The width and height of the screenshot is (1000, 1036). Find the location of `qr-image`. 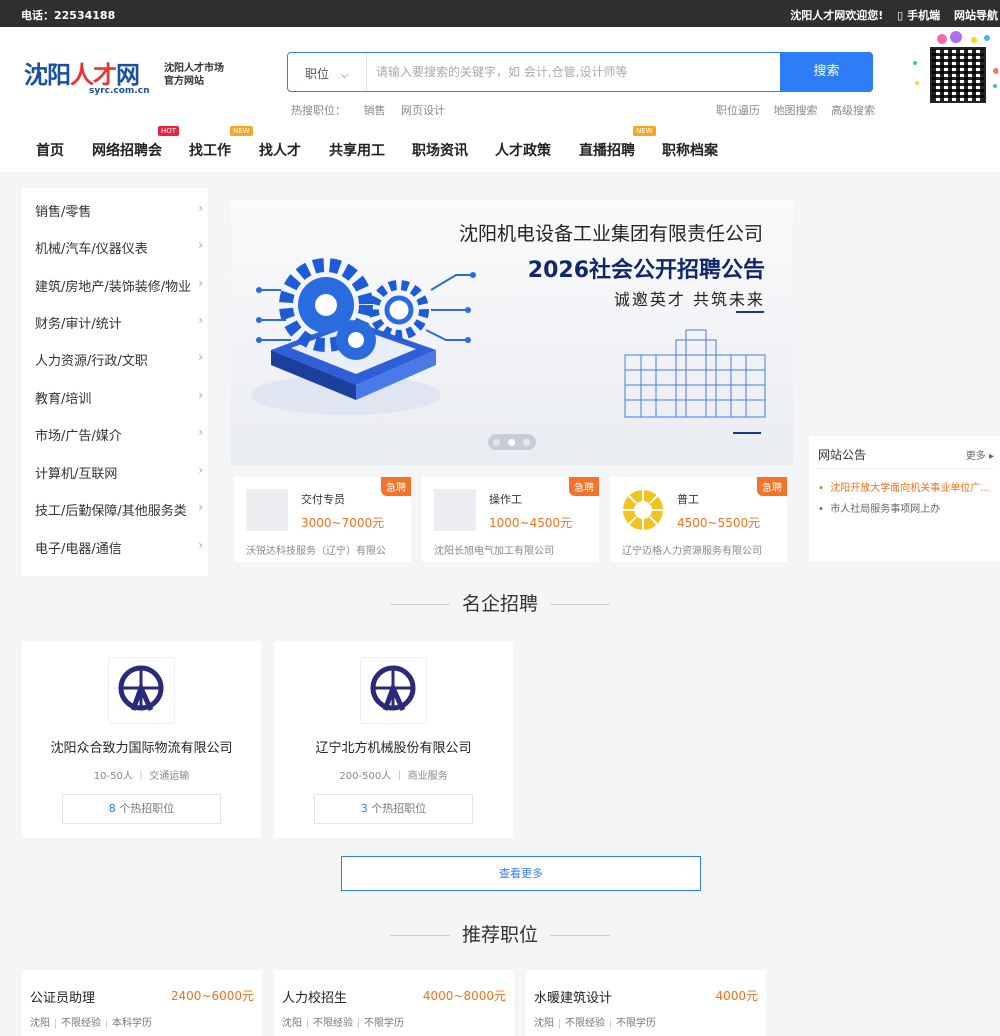

qr-image is located at coordinates (958, 75).